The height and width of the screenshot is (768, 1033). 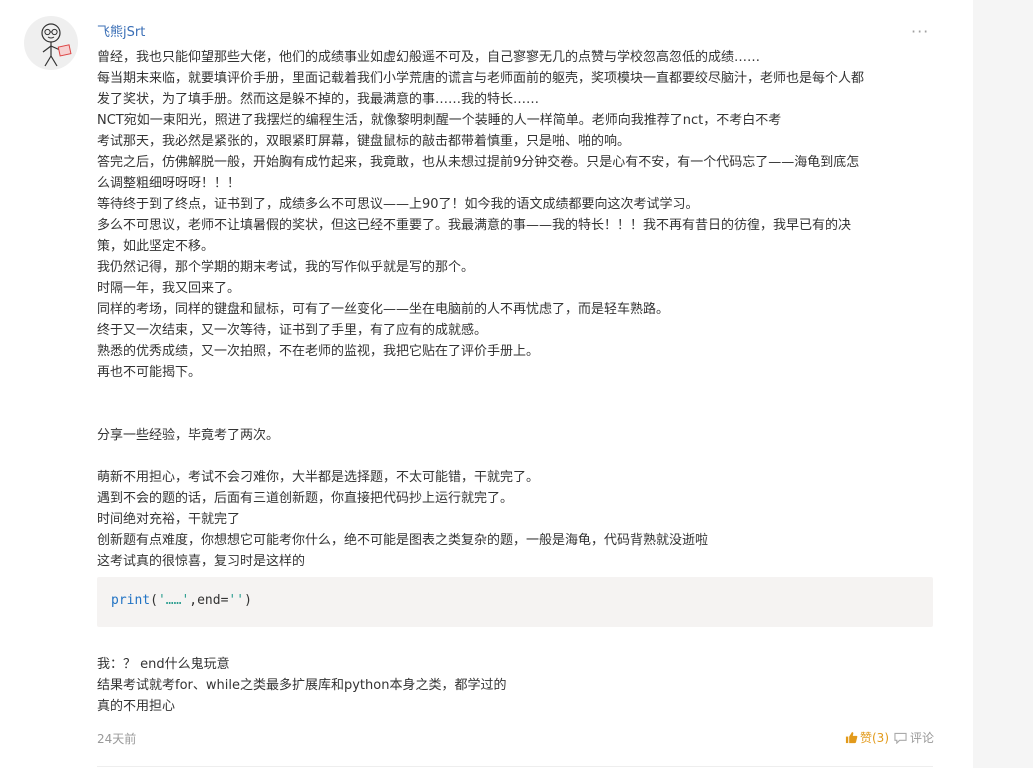 I want to click on paragraph-line: 结果考试就考for、while之类最多扩展库和python本身之类，都学过的, so click(x=302, y=685).